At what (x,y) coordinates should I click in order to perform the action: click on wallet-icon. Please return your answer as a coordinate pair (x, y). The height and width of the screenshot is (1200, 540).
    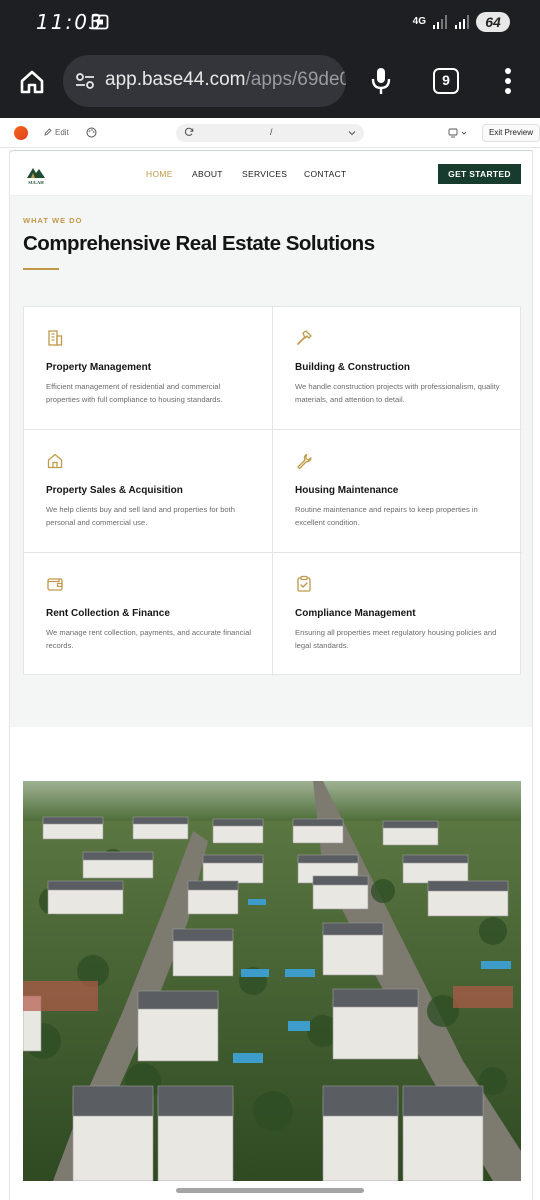
    Looking at the image, I should click on (55, 584).